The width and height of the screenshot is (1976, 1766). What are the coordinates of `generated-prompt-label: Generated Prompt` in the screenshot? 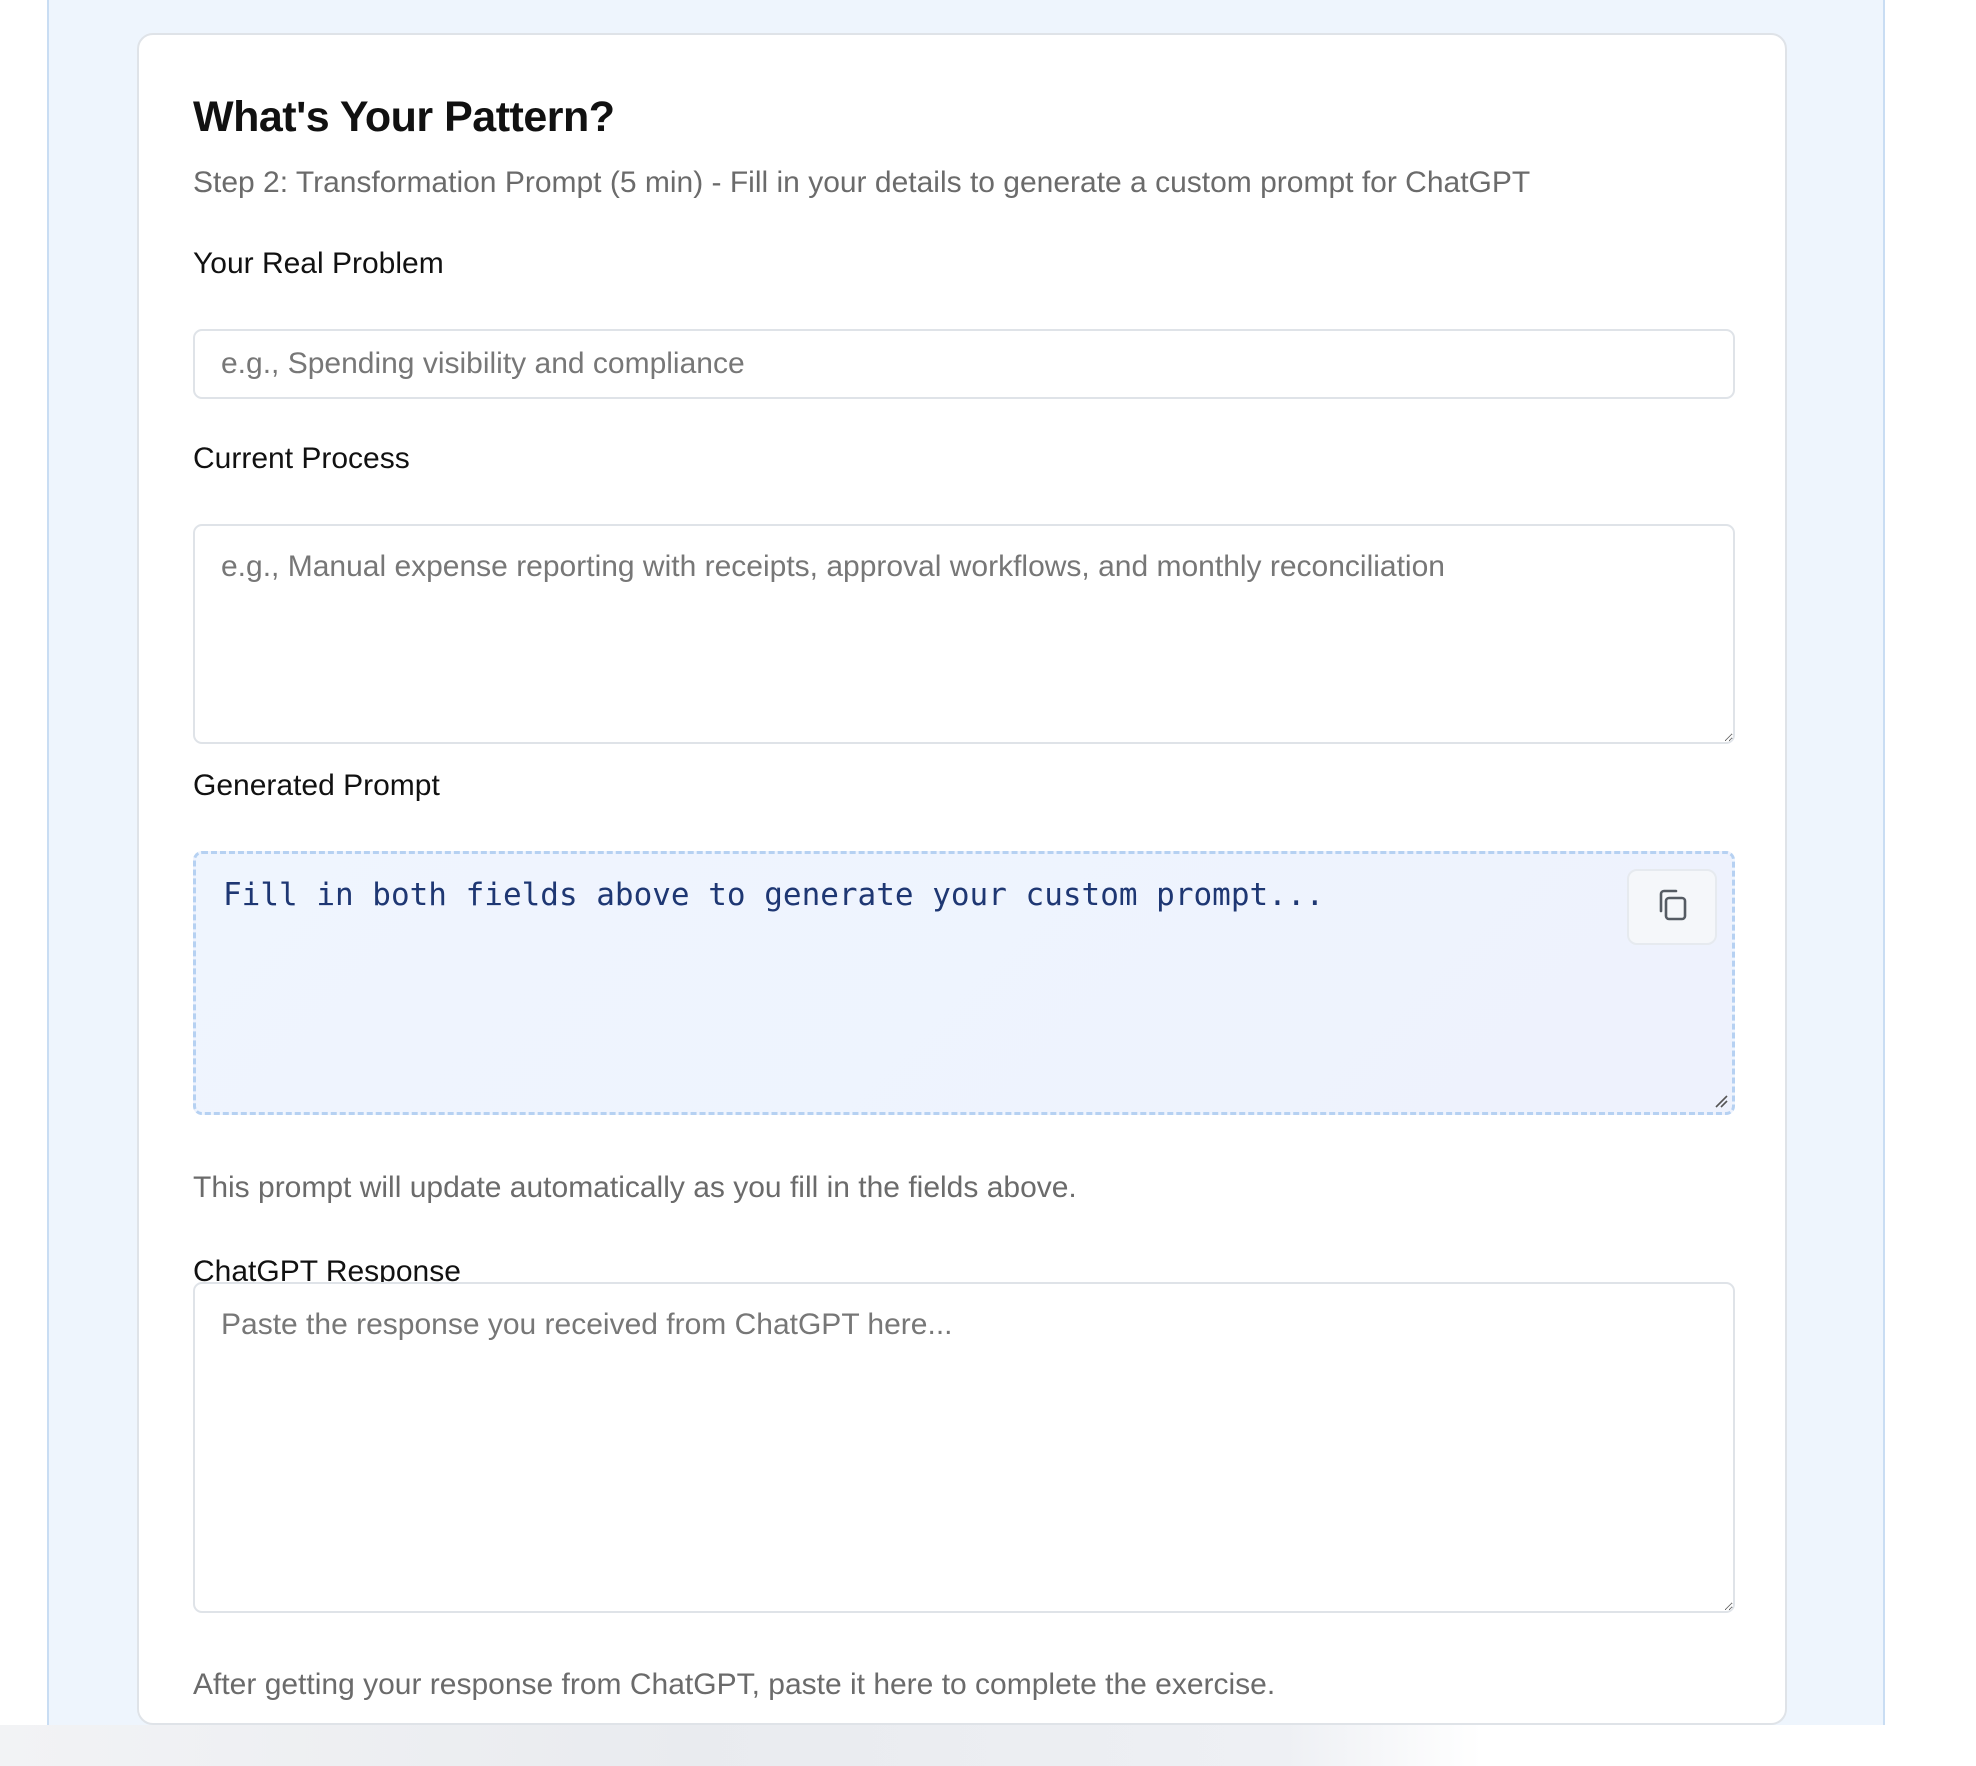 It's located at (316, 785).